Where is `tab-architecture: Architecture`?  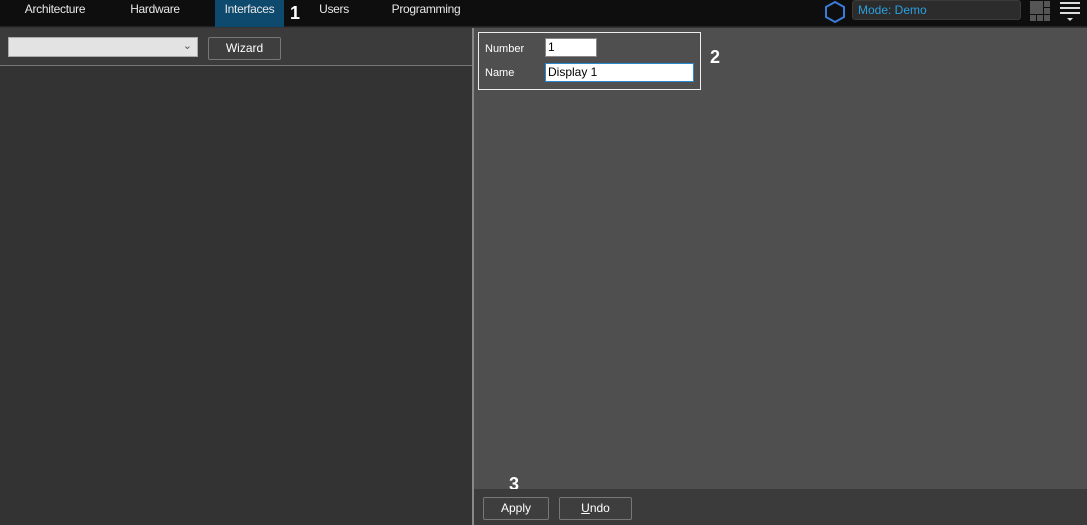 tab-architecture: Architecture is located at coordinates (55, 13).